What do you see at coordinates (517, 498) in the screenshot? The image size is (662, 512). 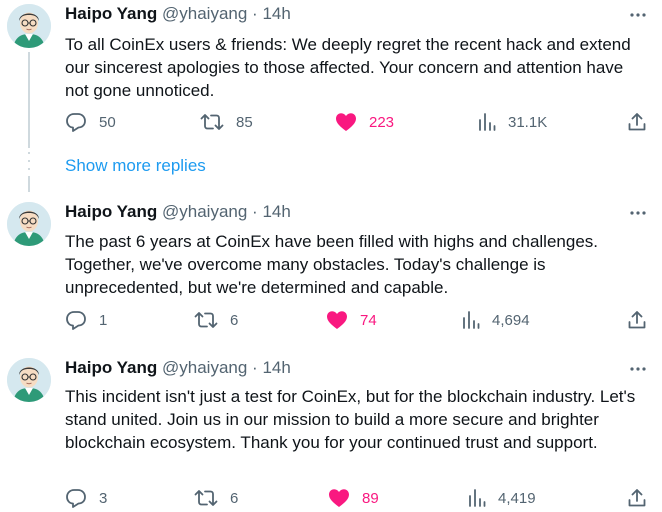 I see `view-count: 4,419` at bounding box center [517, 498].